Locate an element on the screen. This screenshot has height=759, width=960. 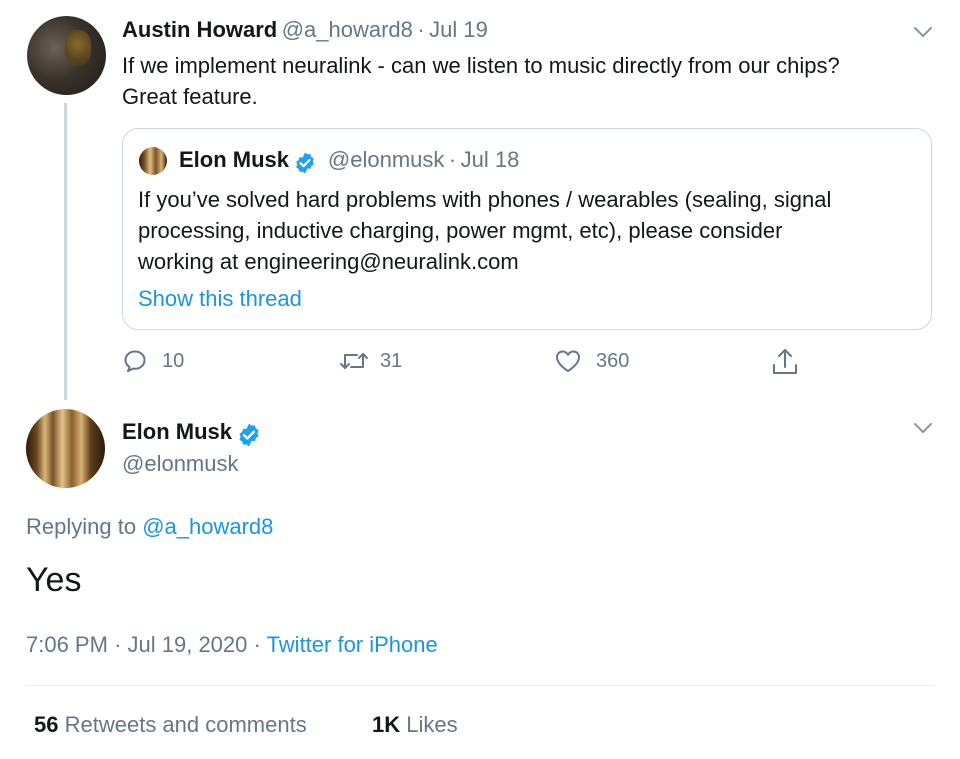
speech-bubble-icon is located at coordinates (135, 361).